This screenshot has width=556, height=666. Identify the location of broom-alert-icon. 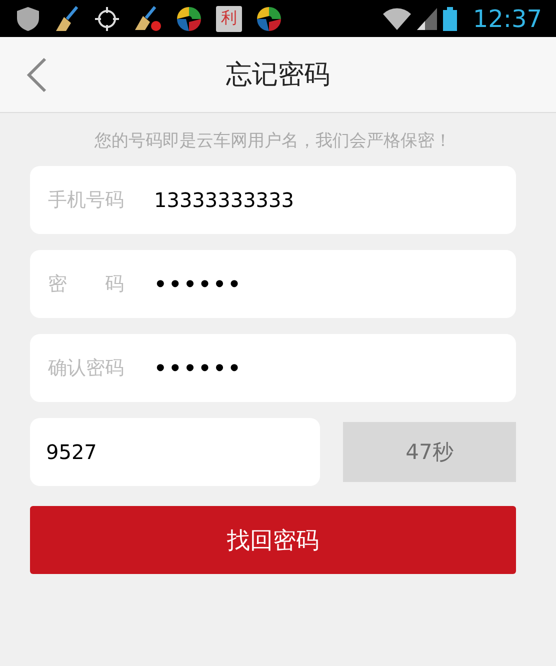
(148, 19).